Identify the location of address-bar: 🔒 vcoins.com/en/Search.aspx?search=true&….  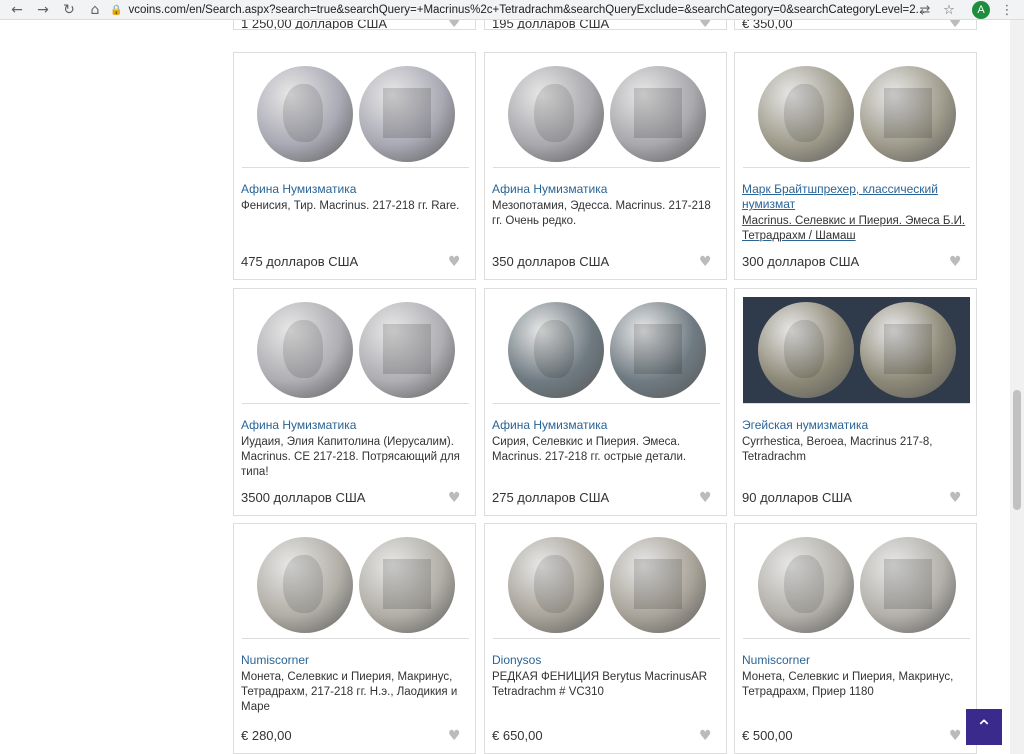
(535, 10).